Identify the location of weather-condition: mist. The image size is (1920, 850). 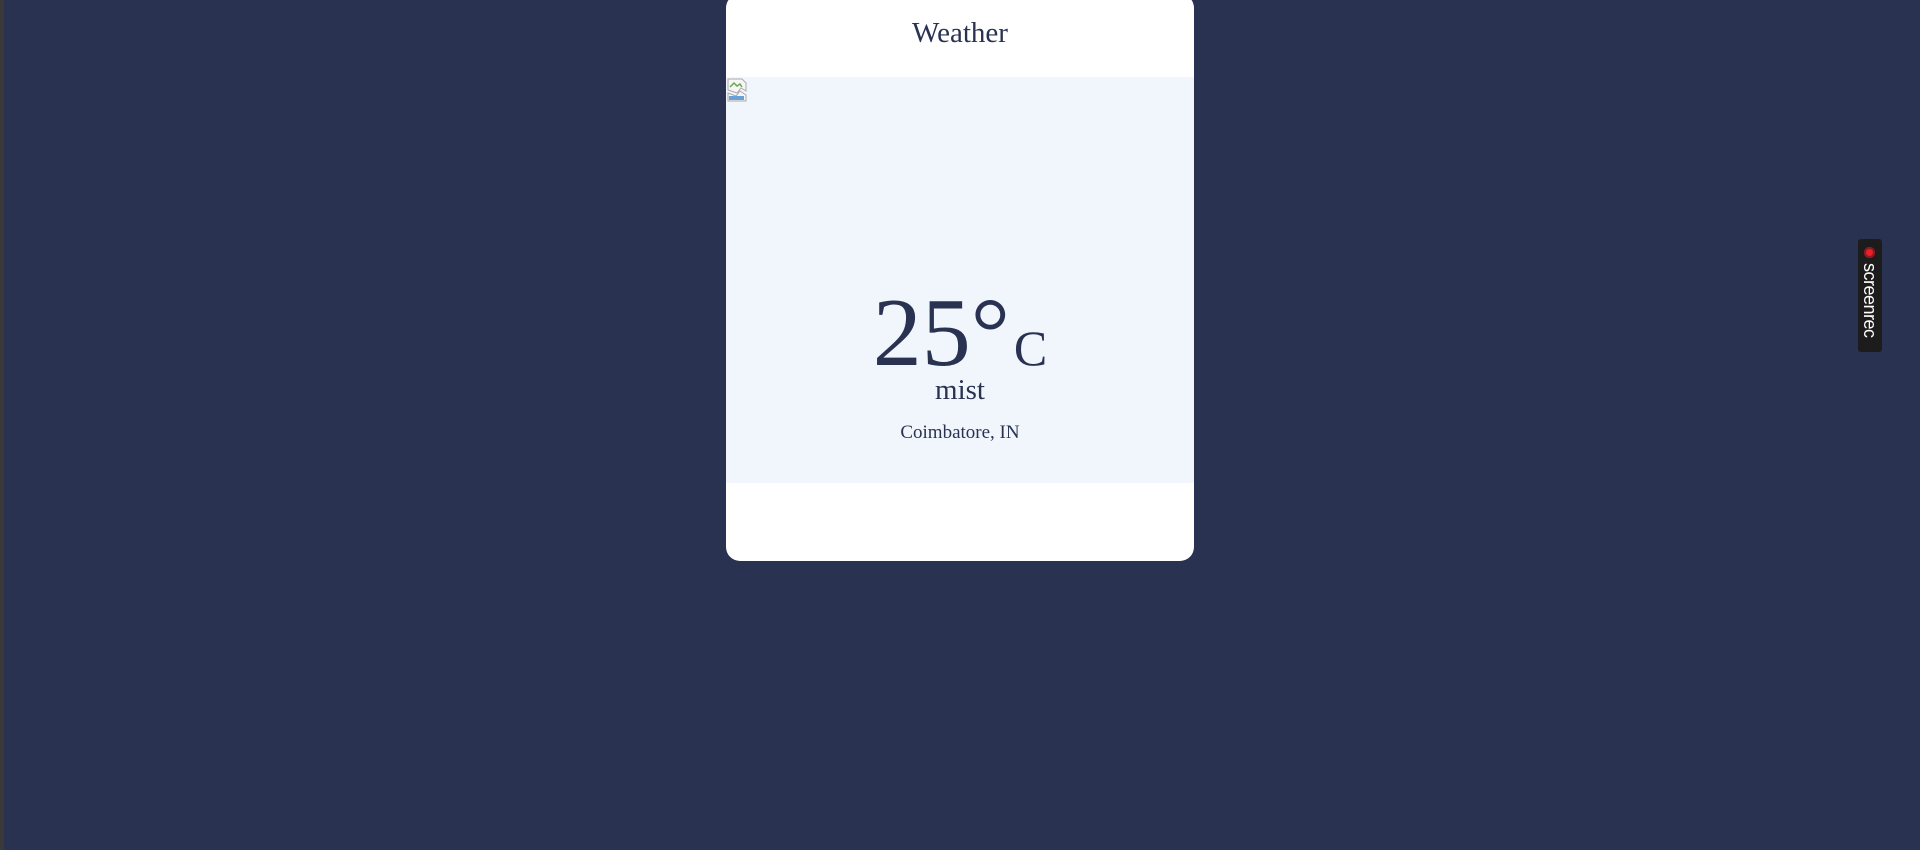
(960, 390).